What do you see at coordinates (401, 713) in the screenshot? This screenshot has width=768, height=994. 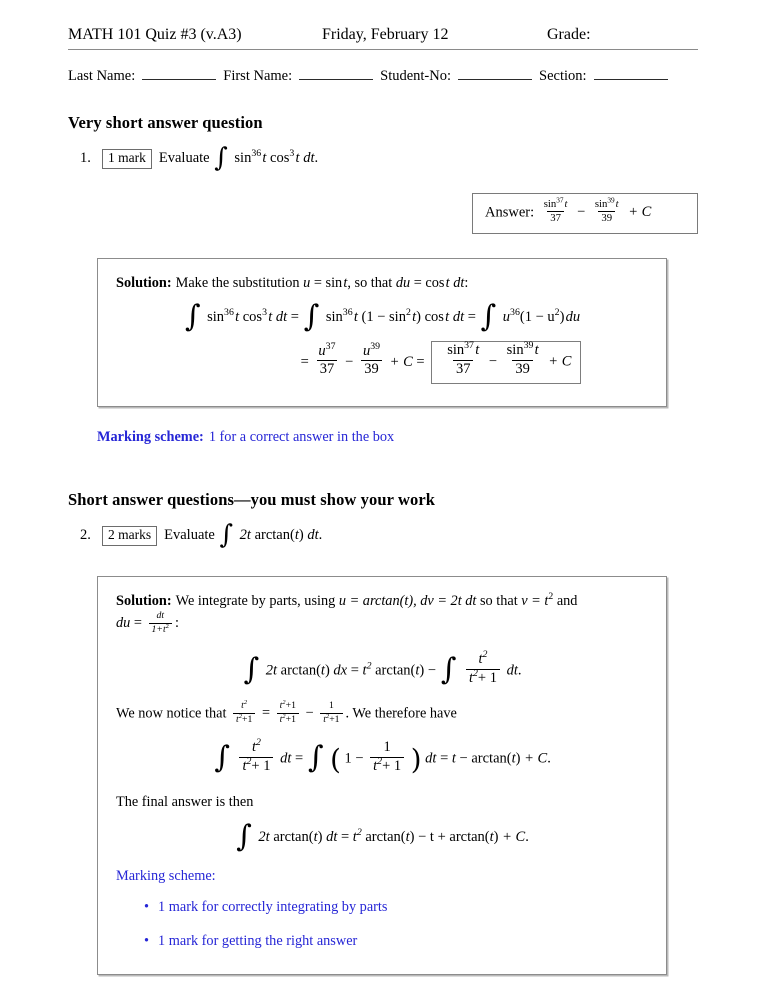 I see `notice-text-b: . We therefore have` at bounding box center [401, 713].